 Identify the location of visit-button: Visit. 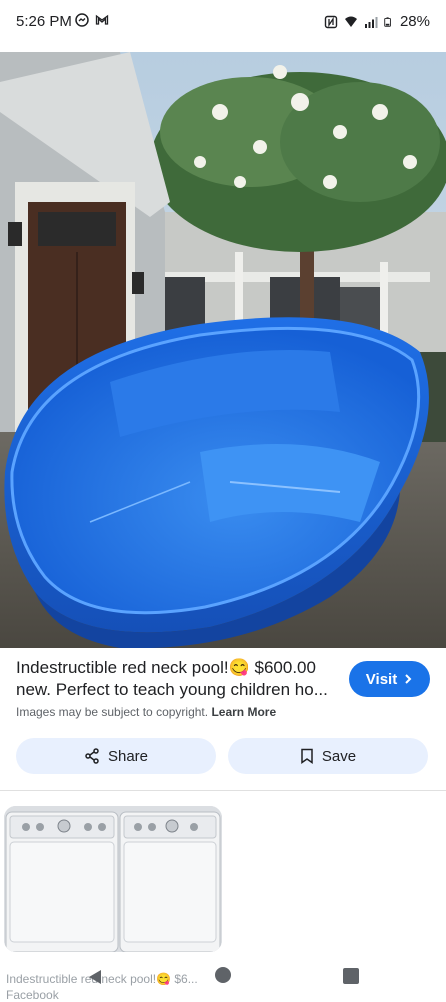
(389, 679).